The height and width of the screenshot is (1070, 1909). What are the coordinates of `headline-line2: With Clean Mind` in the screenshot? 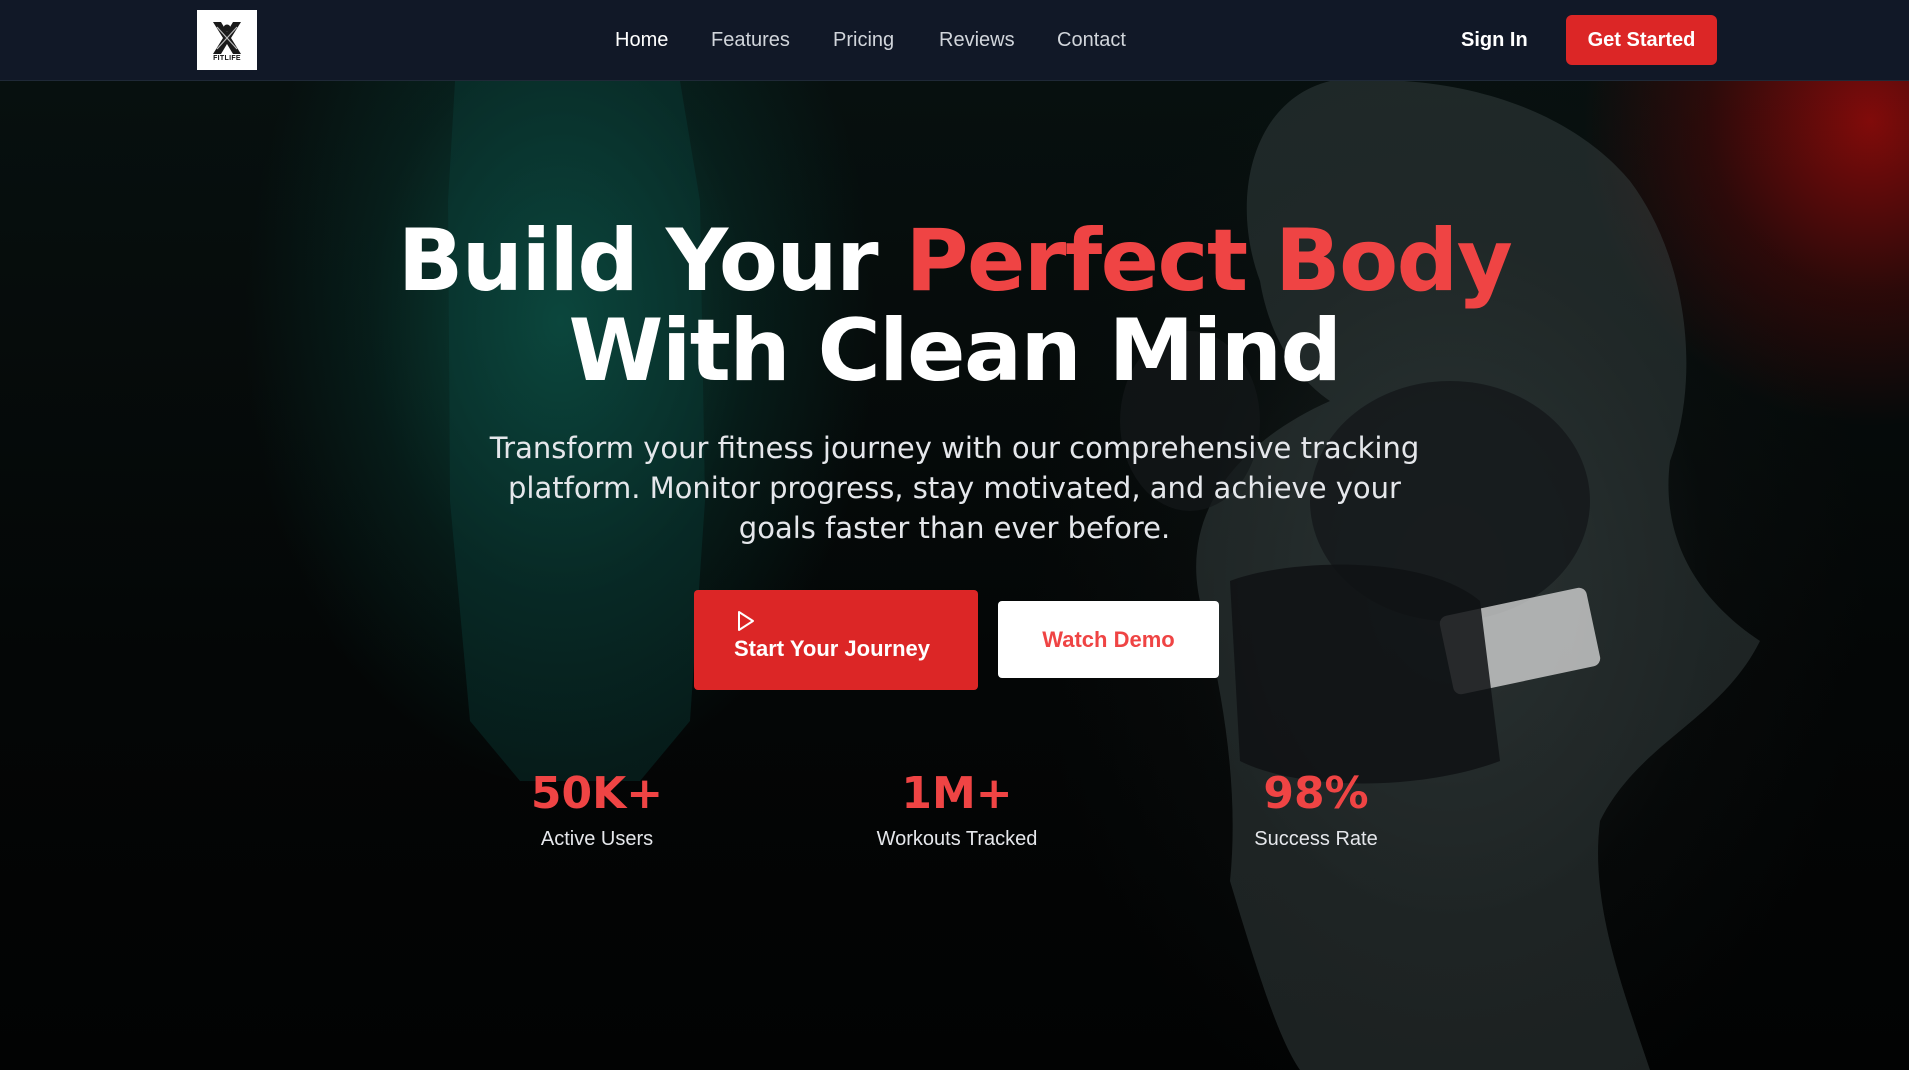 It's located at (955, 351).